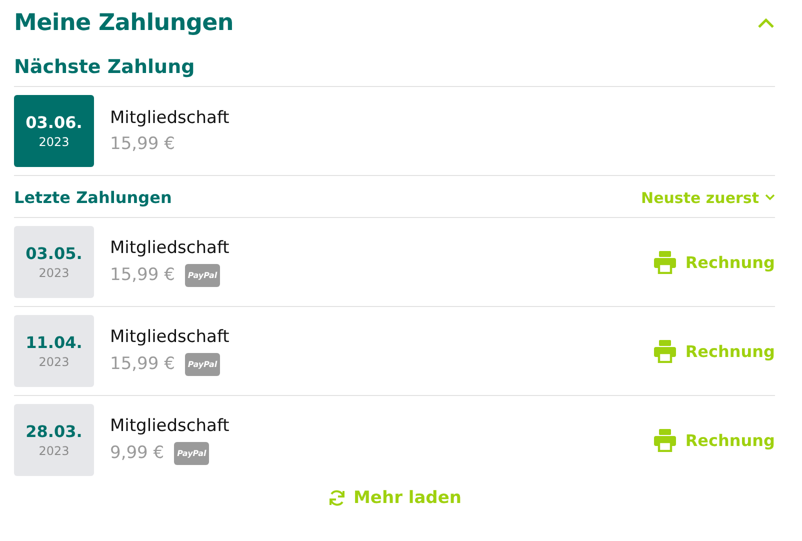 Image resolution: width=802 pixels, height=541 pixels. Describe the element at coordinates (770, 197) in the screenshot. I see `chevron-down-icon` at that location.